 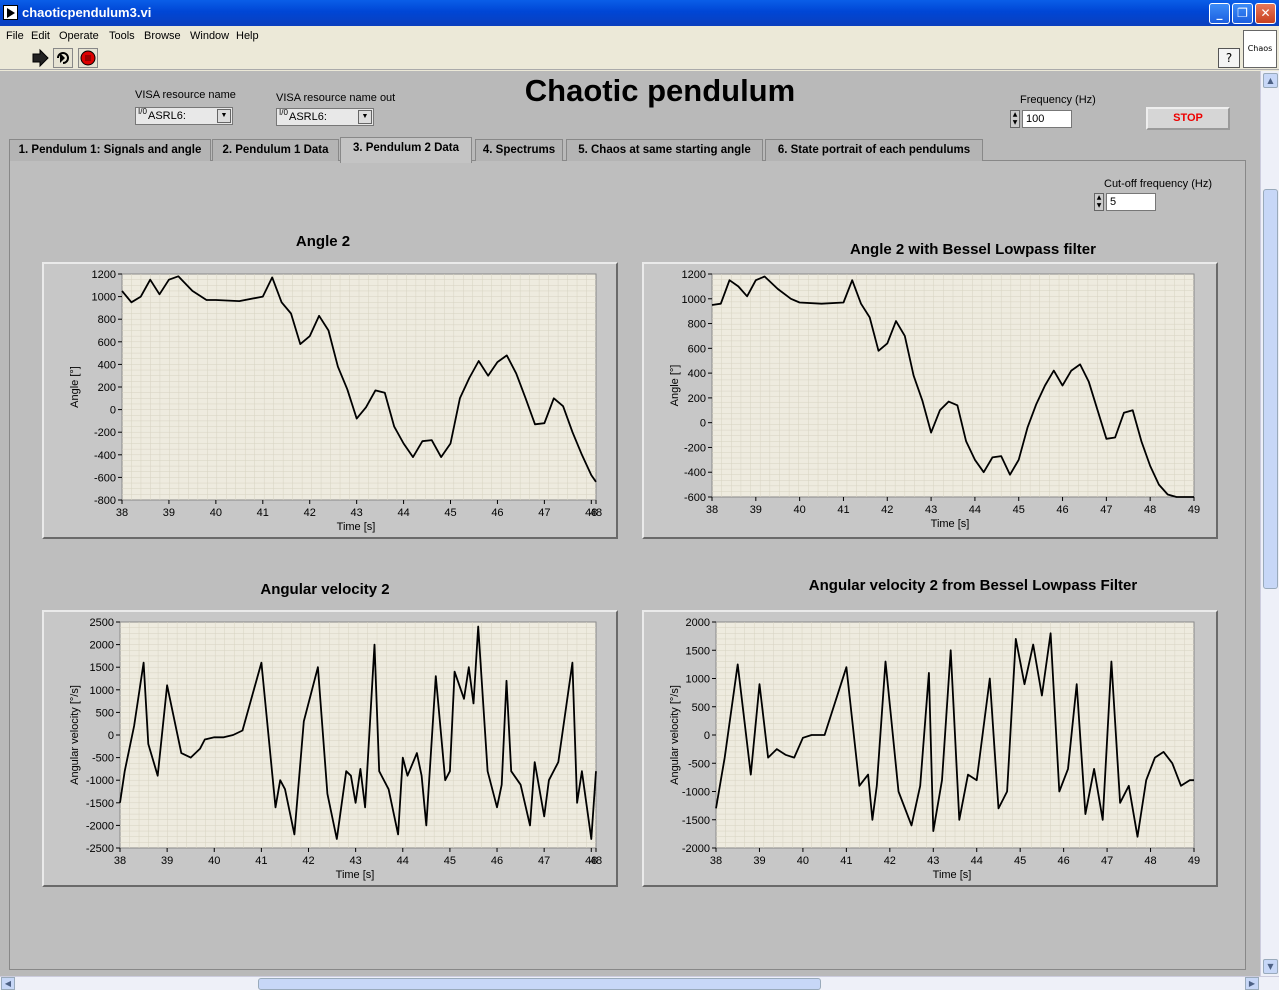 What do you see at coordinates (184, 116) in the screenshot?
I see `visa-resource-select: I/0 ASRL6: ▼` at bounding box center [184, 116].